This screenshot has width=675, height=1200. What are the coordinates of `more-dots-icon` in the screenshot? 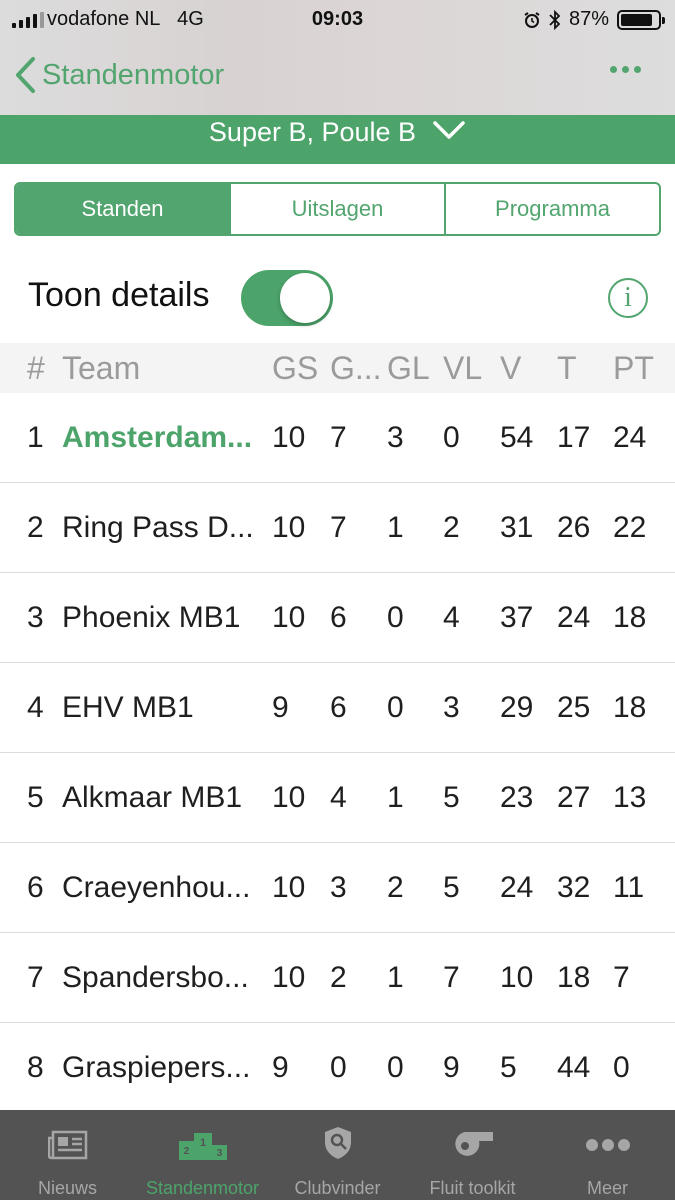 It's located at (607, 1145).